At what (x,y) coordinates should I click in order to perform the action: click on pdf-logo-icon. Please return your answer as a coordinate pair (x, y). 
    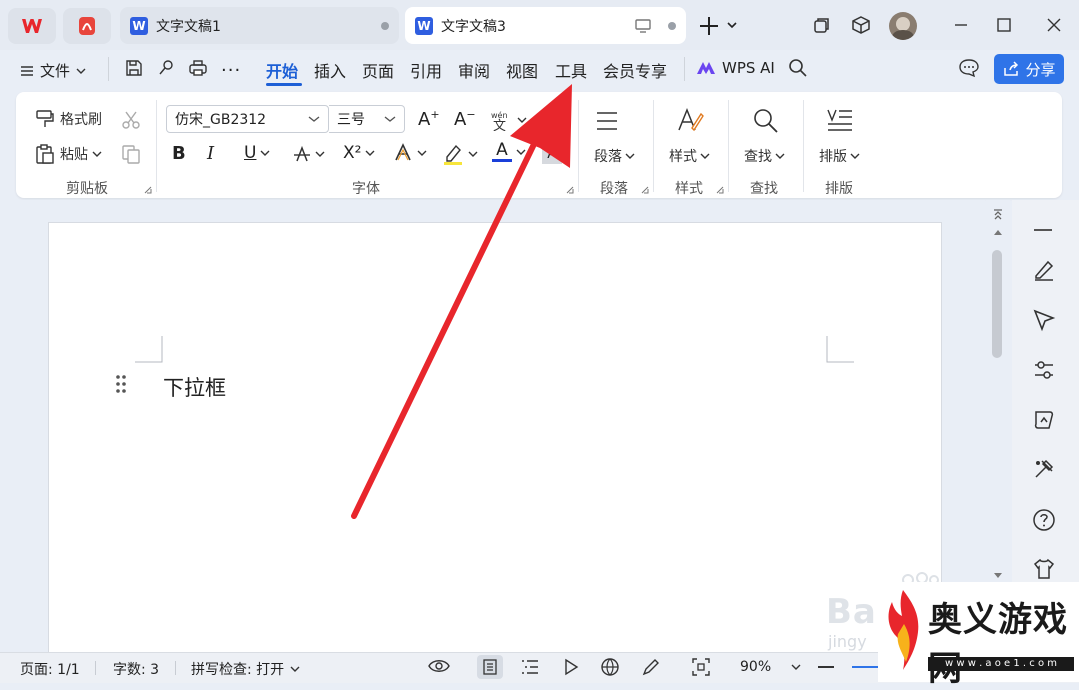
    Looking at the image, I should click on (87, 26).